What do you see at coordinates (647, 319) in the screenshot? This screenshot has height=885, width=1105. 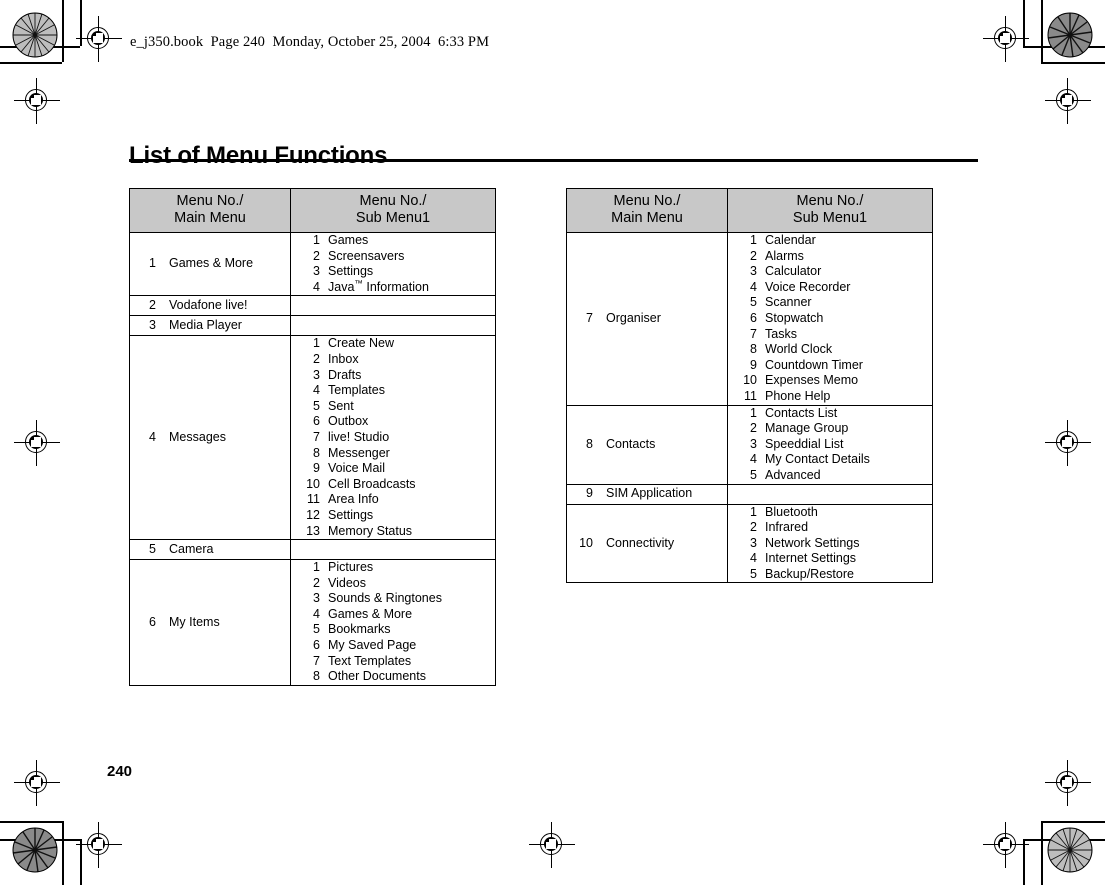 I see `main-menu-cell: 7 Organiser` at bounding box center [647, 319].